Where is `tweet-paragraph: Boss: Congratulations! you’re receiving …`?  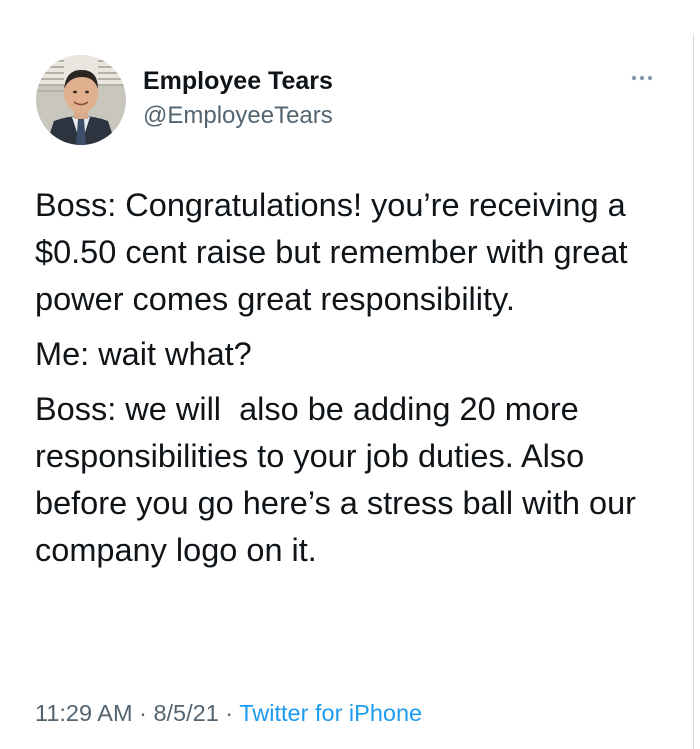 tweet-paragraph: Boss: Congratulations! you’re receiving … is located at coordinates (336, 252).